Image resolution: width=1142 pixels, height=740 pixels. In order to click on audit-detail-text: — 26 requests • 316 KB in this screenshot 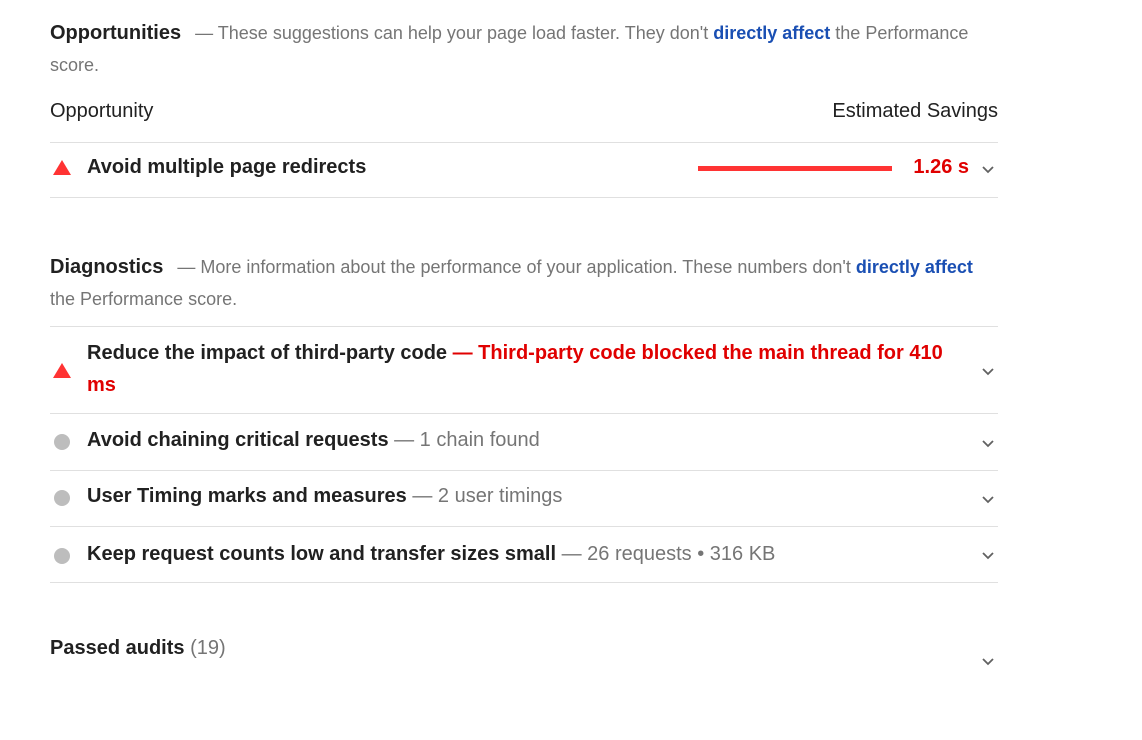, I will do `click(668, 554)`.